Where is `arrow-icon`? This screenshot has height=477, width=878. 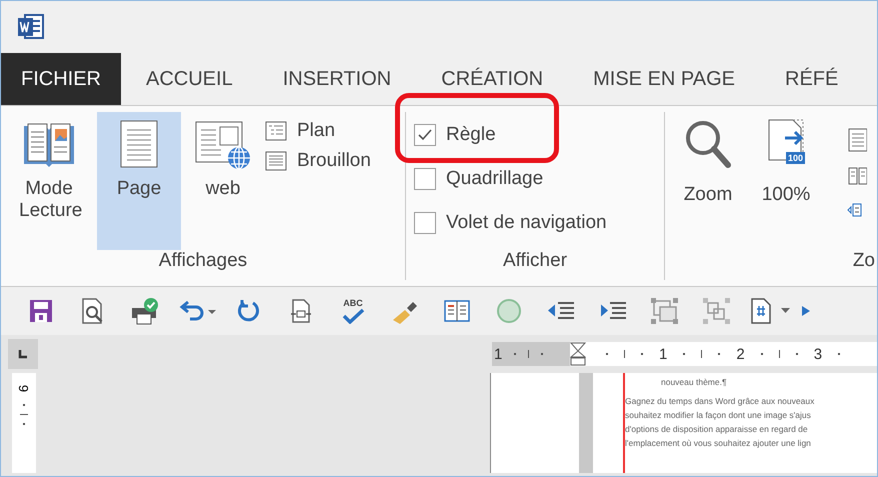
arrow-icon is located at coordinates (806, 311).